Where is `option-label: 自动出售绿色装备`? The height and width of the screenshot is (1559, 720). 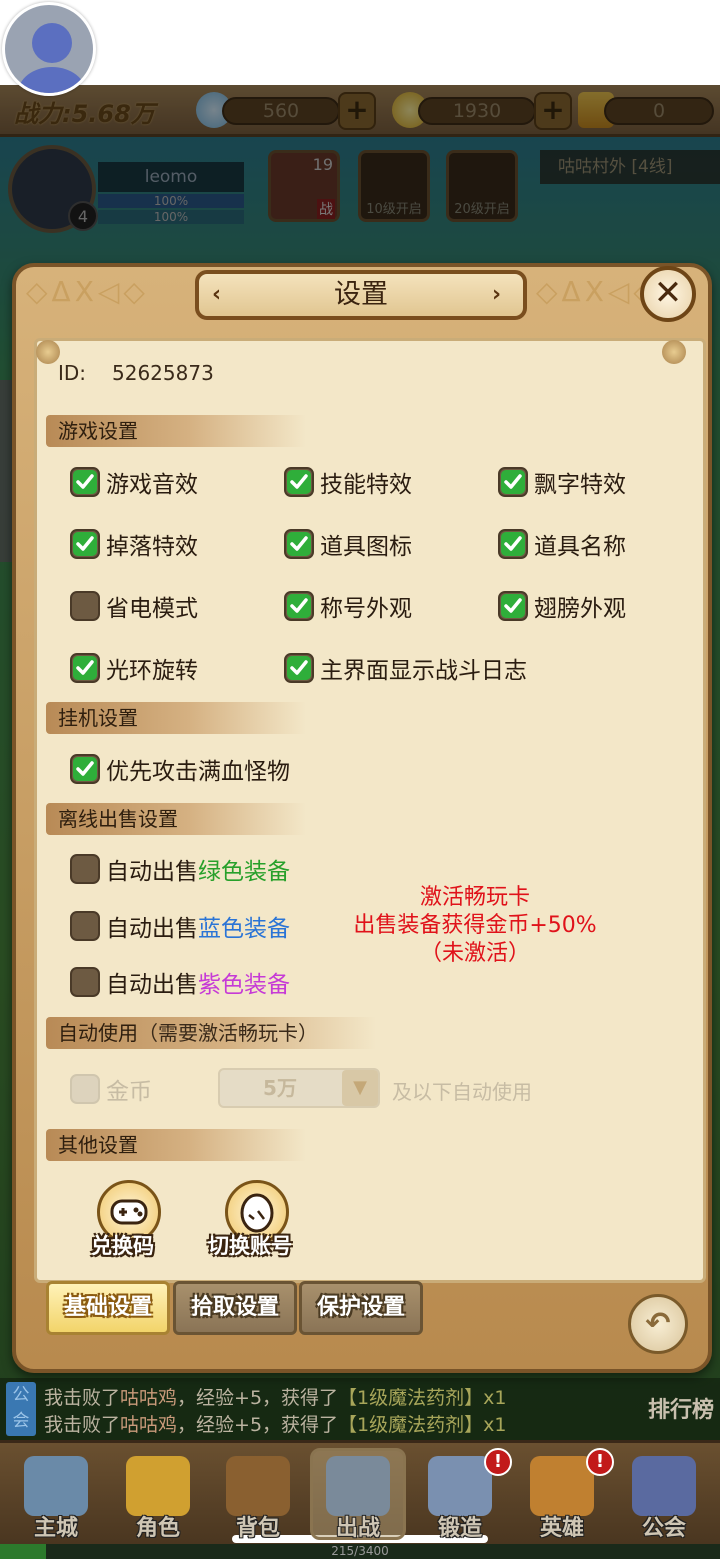 option-label: 自动出售绿色装备 is located at coordinates (198, 869).